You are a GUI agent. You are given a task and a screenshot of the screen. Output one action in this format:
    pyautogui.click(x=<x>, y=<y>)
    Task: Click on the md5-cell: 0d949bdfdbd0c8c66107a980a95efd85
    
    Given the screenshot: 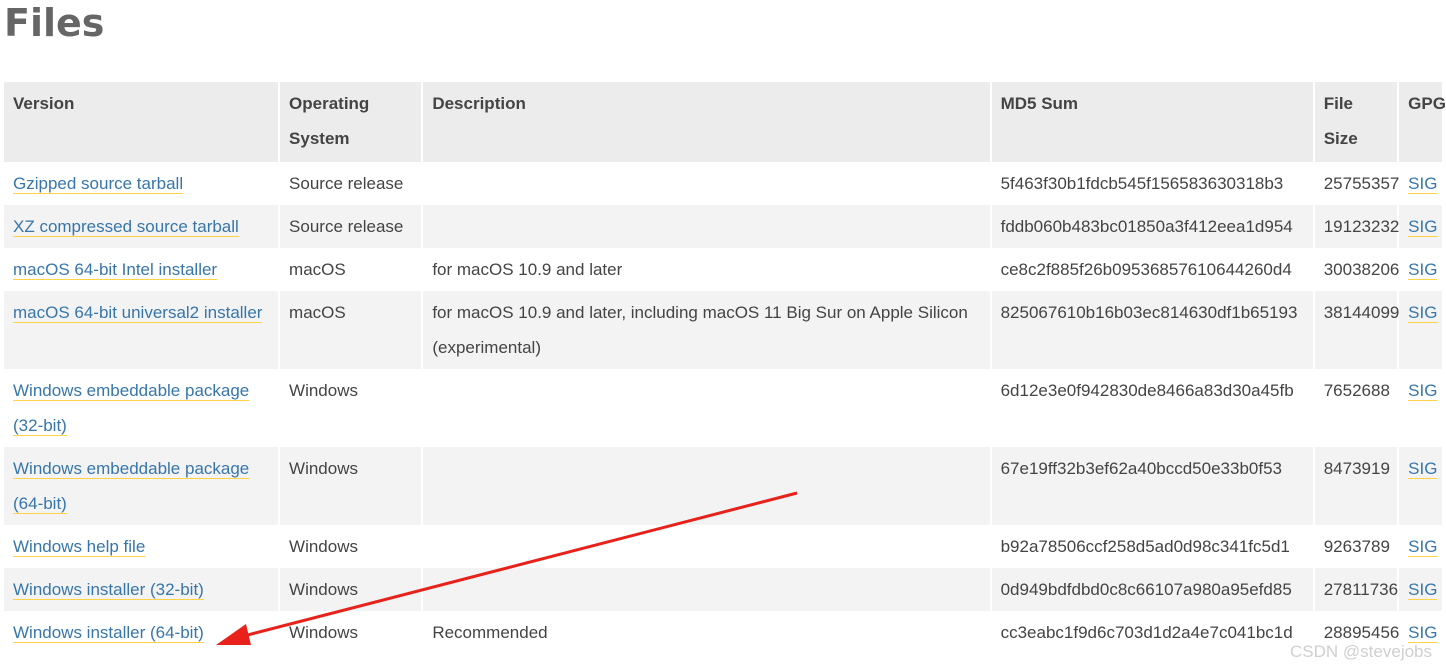 What is the action you would take?
    pyautogui.click(x=1152, y=589)
    